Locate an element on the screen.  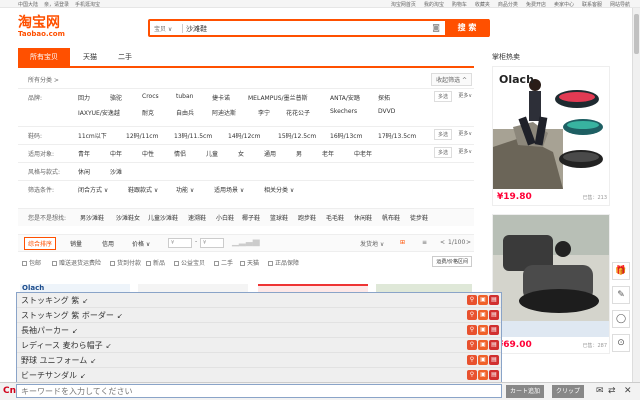
hot-product-card: Olach ¥19.80 已售：213 is located at coordinates (551, 136).